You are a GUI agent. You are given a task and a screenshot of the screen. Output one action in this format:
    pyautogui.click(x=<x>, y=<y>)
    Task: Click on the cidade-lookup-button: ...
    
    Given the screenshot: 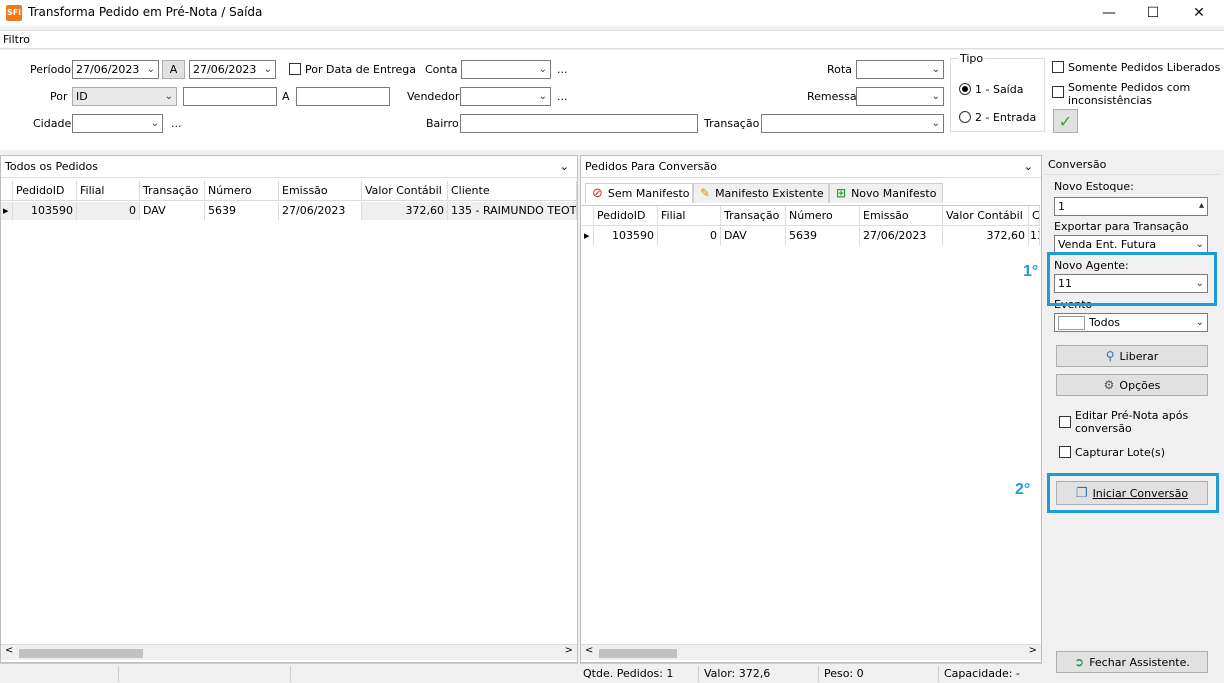 What is the action you would take?
    pyautogui.click(x=176, y=123)
    